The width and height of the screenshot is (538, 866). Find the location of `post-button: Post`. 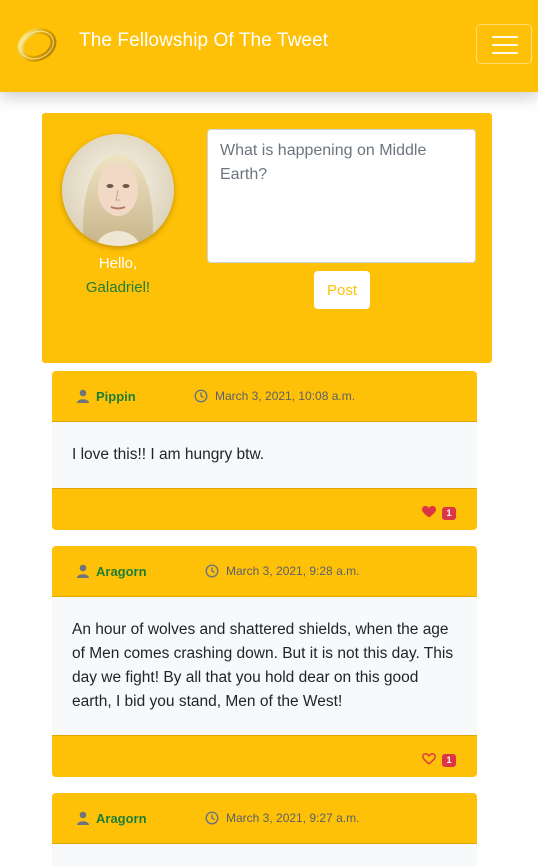

post-button: Post is located at coordinates (342, 290).